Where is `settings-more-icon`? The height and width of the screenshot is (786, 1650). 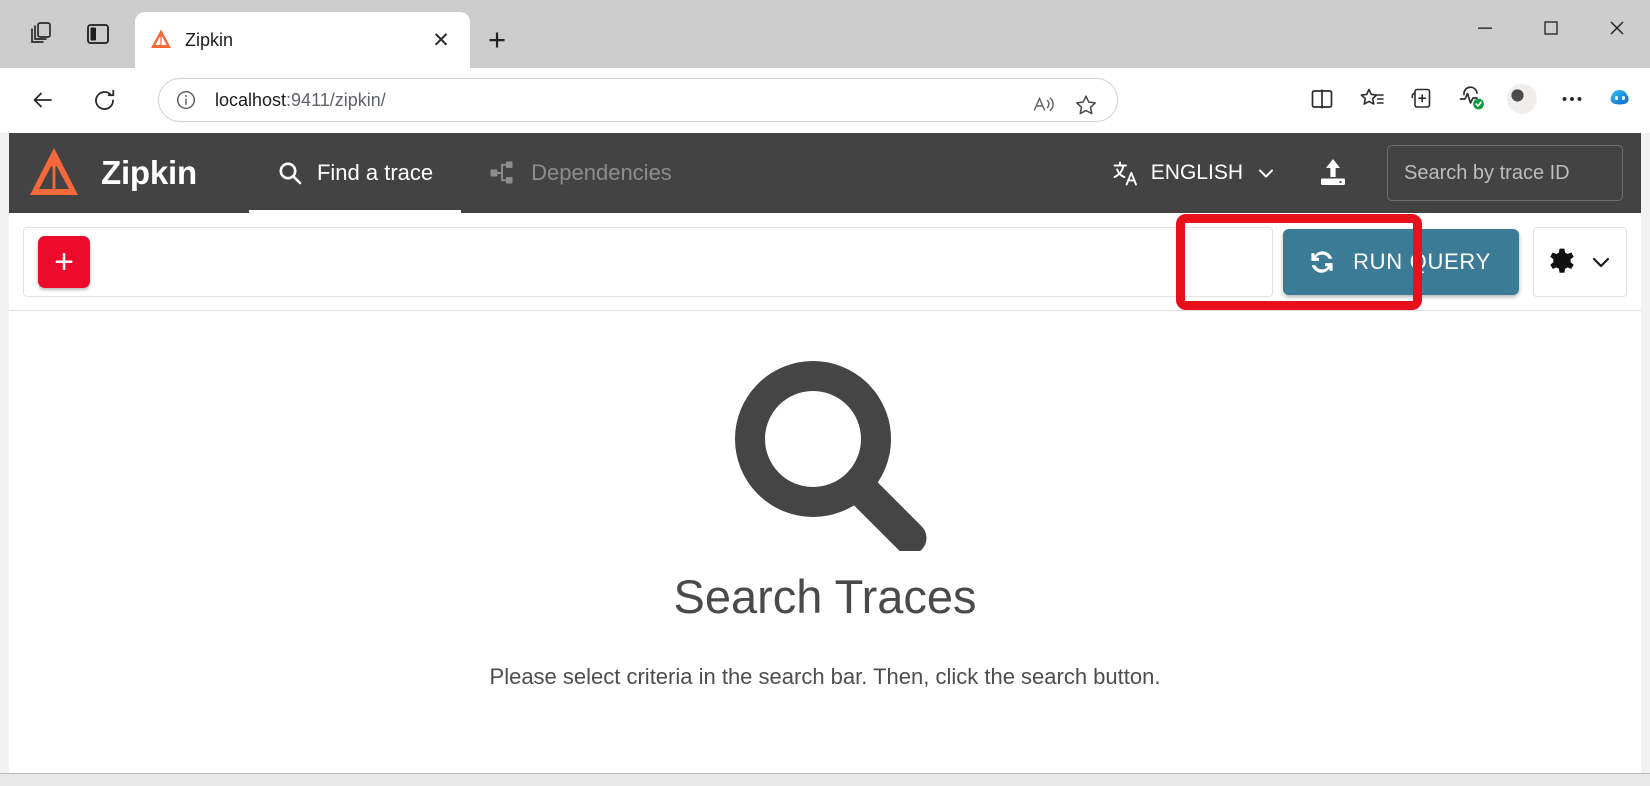 settings-more-icon is located at coordinates (1572, 99).